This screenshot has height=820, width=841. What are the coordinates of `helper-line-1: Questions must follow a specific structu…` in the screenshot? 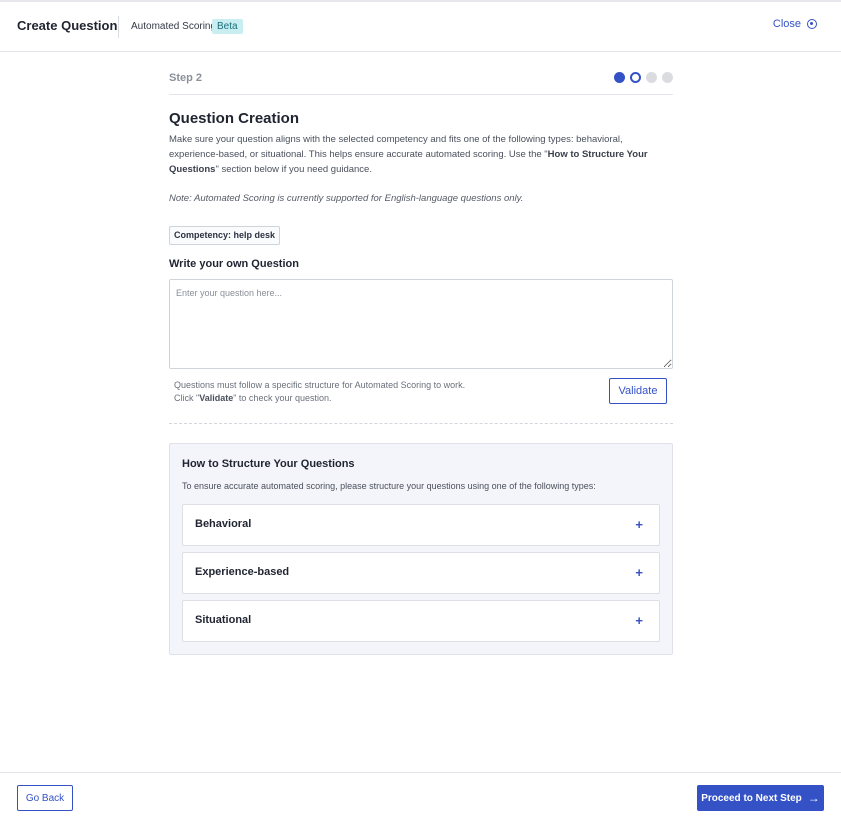 It's located at (320, 385).